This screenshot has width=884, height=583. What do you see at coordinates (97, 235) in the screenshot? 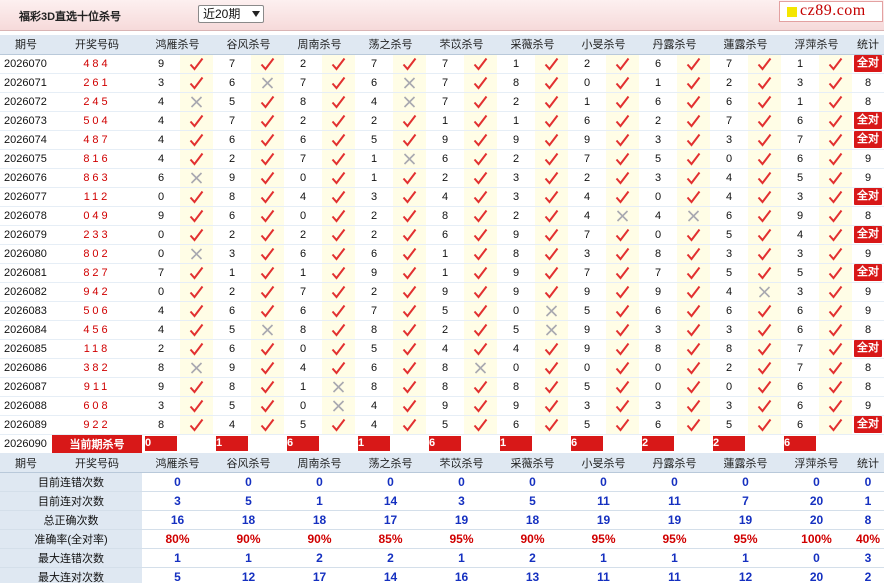
I see `draw-numbers-cell: 233` at bounding box center [97, 235].